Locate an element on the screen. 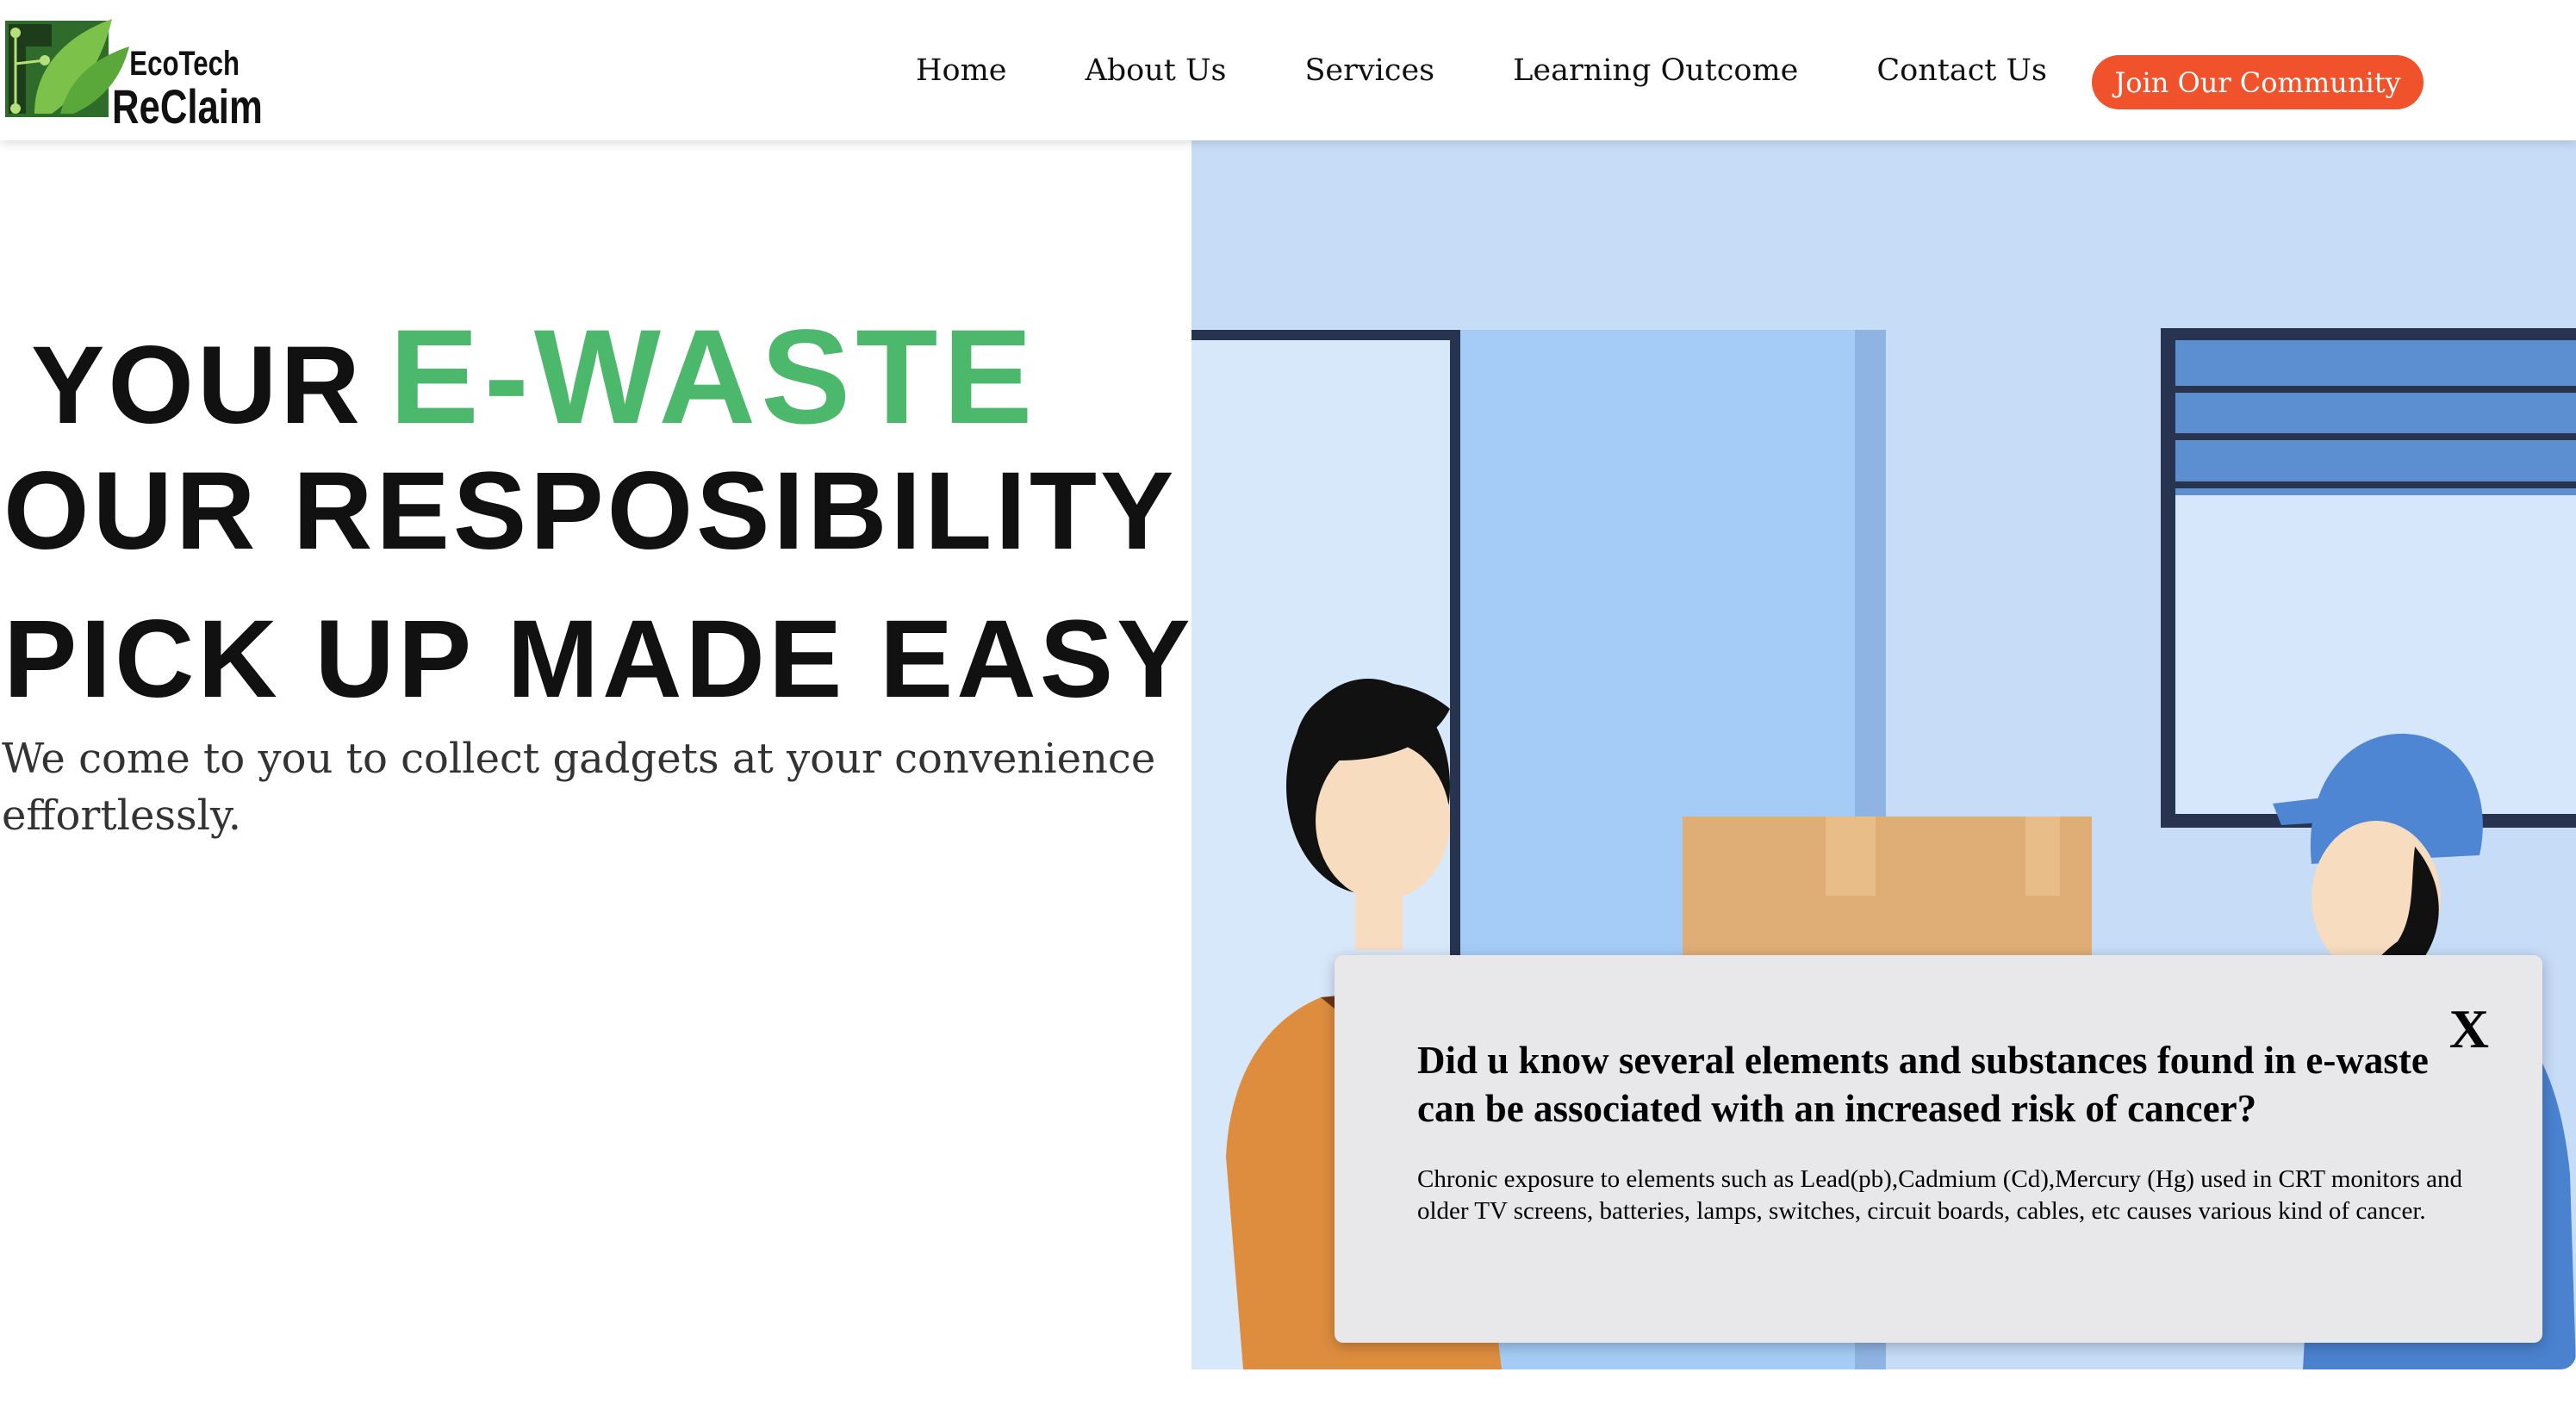 The image size is (2576, 1428). nav-home-link: Home is located at coordinates (962, 71).